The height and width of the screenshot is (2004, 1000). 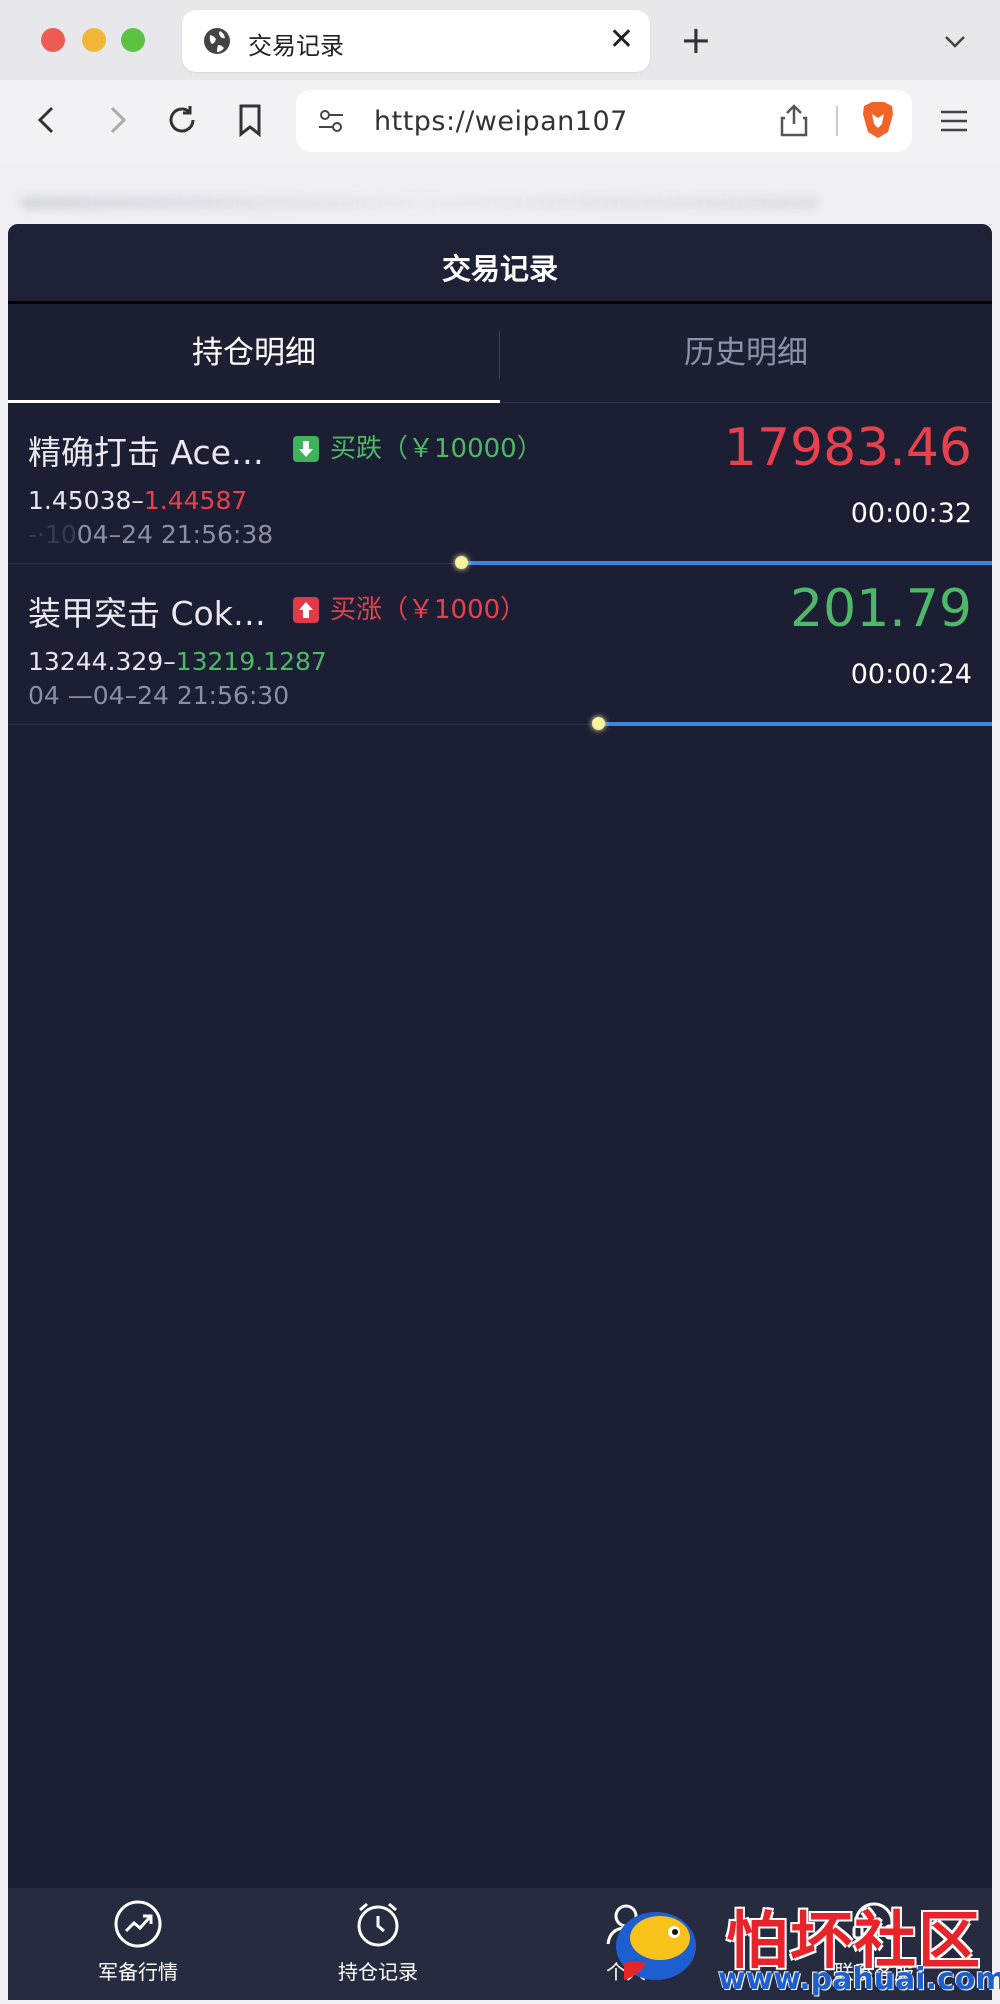 I want to click on fish-logo-icon, so click(x=656, y=1946).